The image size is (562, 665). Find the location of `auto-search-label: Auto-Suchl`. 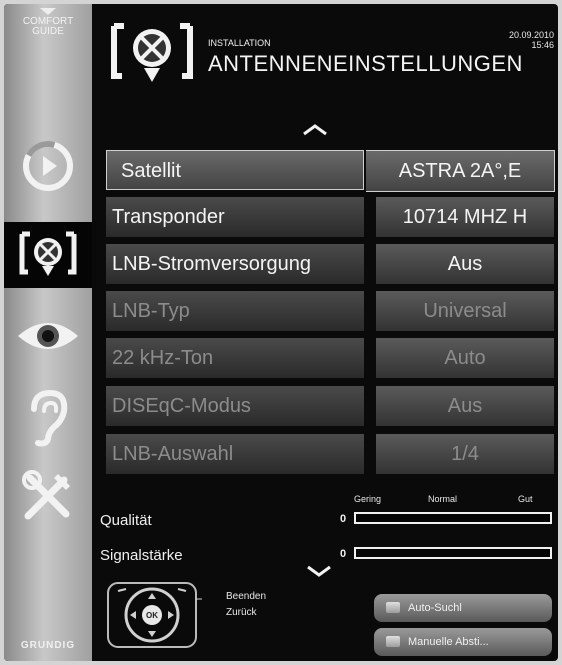

auto-search-label: Auto-Suchl is located at coordinates (435, 608).